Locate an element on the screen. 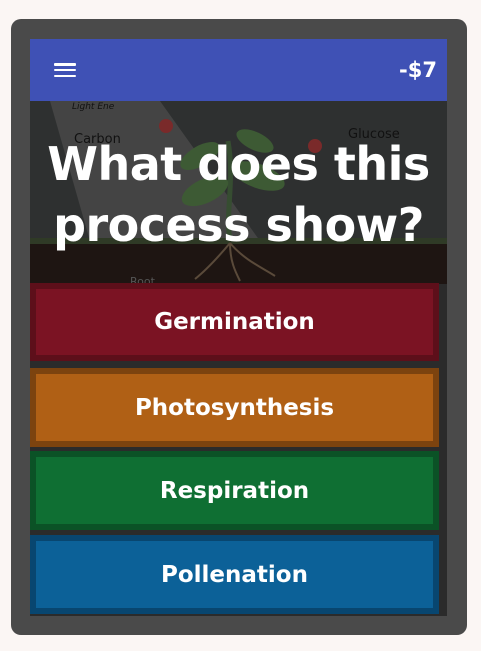 Image resolution: width=481 pixels, height=651 pixels. question-line-1: What does this is located at coordinates (238, 164).